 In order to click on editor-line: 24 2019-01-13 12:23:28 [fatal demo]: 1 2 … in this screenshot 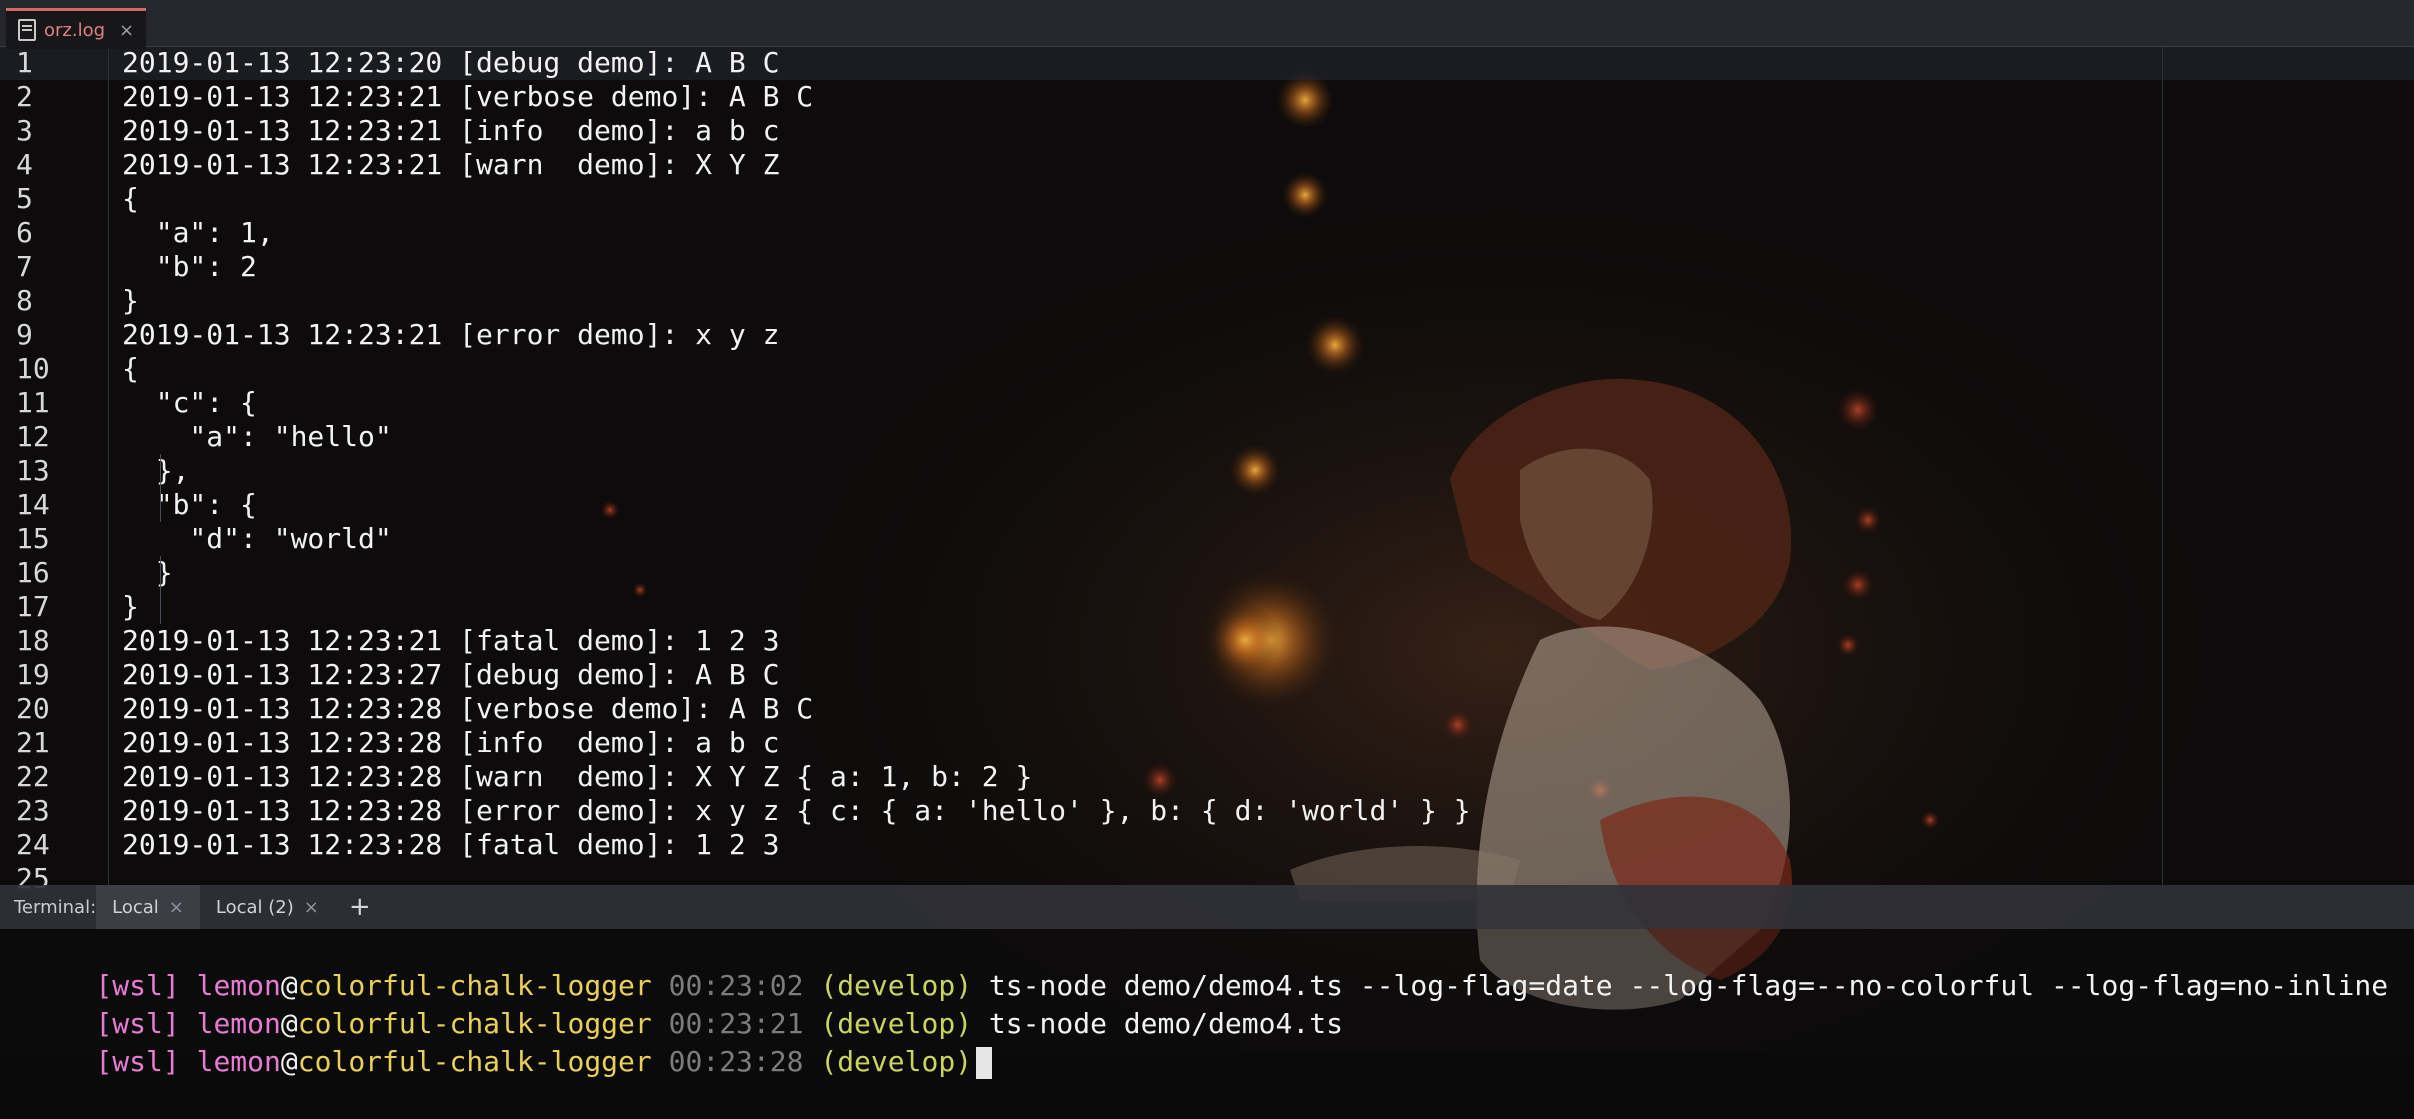, I will do `click(1081, 845)`.